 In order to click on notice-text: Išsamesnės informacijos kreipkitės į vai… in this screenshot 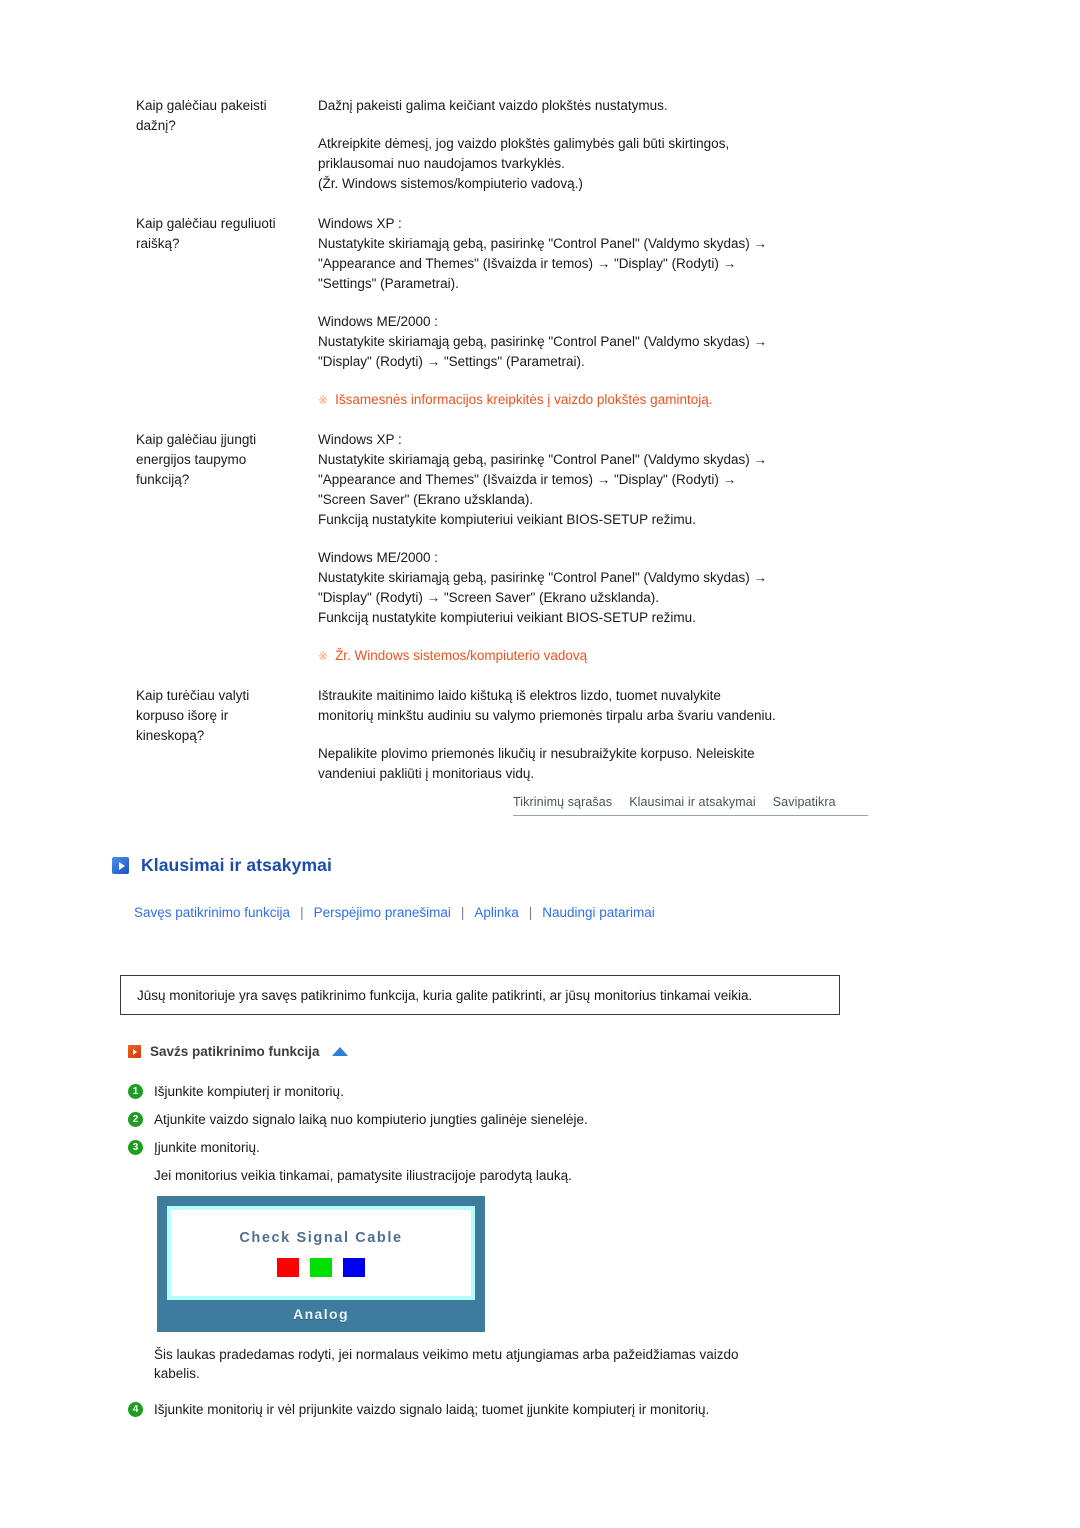, I will do `click(524, 399)`.